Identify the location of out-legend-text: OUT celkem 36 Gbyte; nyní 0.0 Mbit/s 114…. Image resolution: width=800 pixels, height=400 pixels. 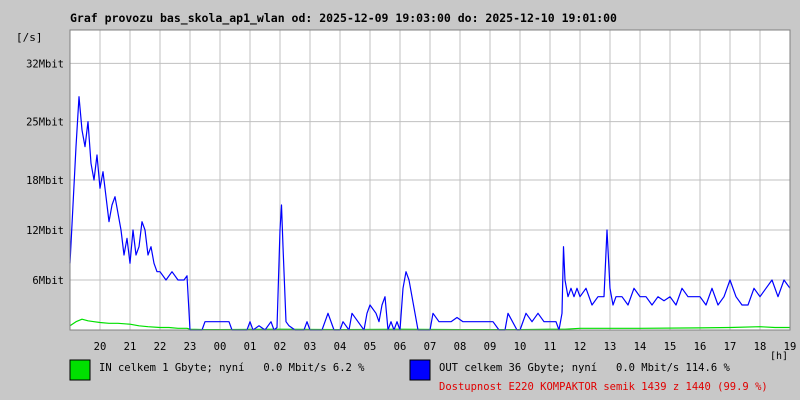
(584, 368).